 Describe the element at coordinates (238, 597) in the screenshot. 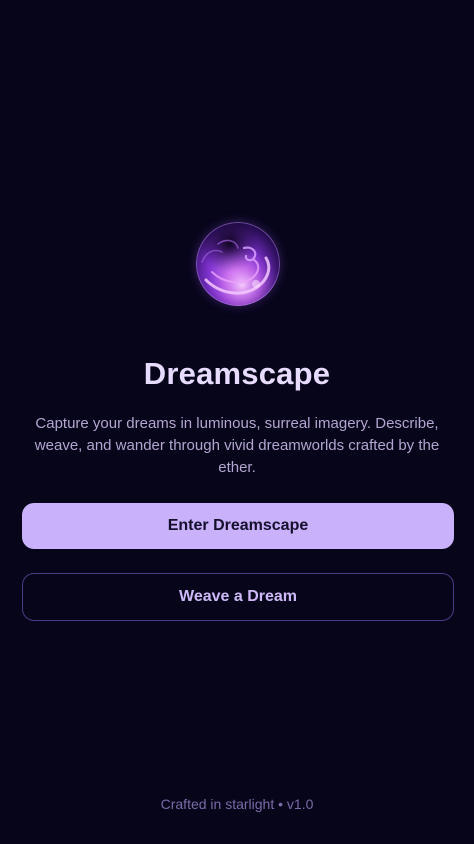

I see `weave-dream-button: Weave a Dream` at that location.